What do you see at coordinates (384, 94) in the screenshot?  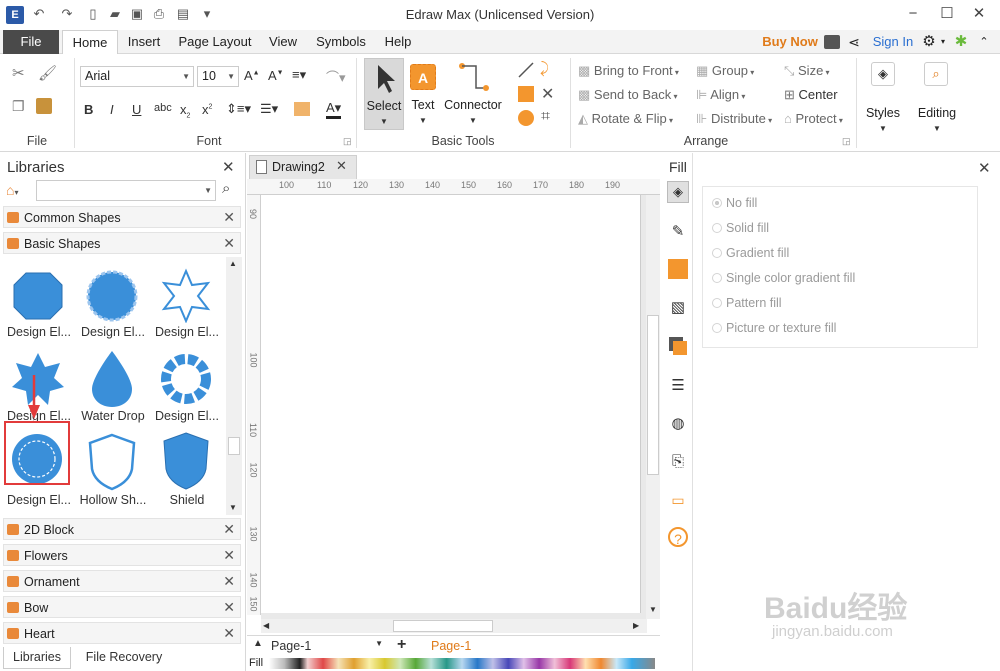 I see `select-tool-button: Select ▼` at bounding box center [384, 94].